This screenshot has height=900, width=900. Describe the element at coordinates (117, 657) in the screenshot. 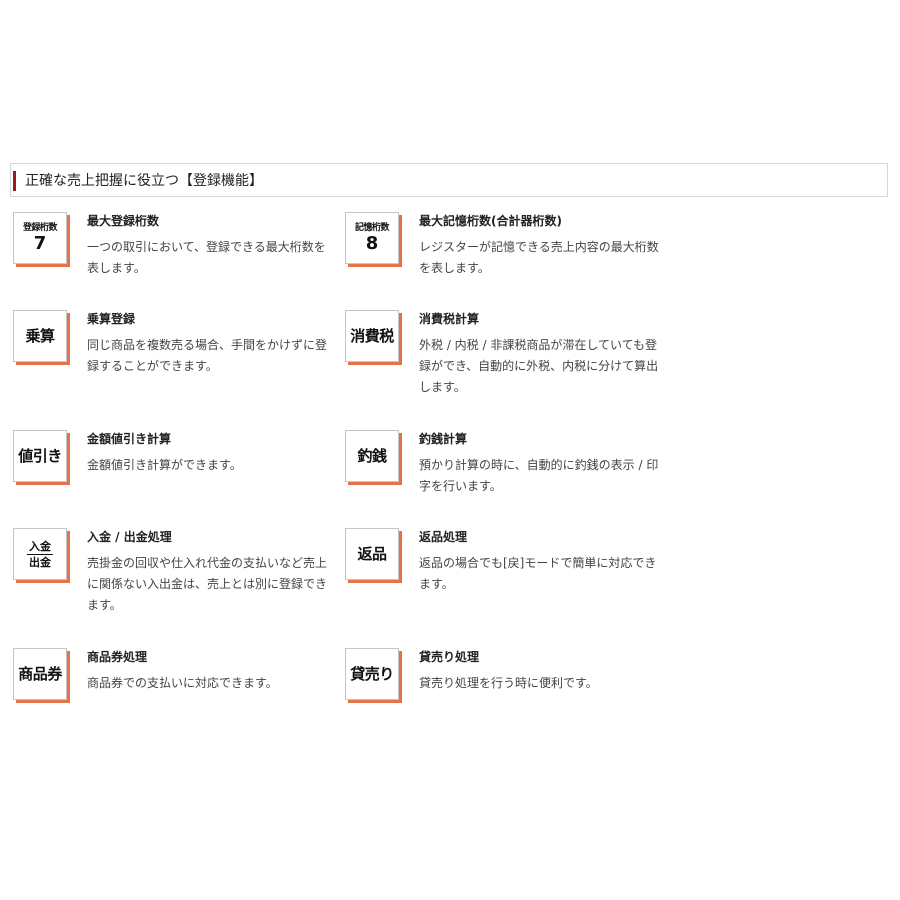

I see `feature-title: 商品券処理` at that location.